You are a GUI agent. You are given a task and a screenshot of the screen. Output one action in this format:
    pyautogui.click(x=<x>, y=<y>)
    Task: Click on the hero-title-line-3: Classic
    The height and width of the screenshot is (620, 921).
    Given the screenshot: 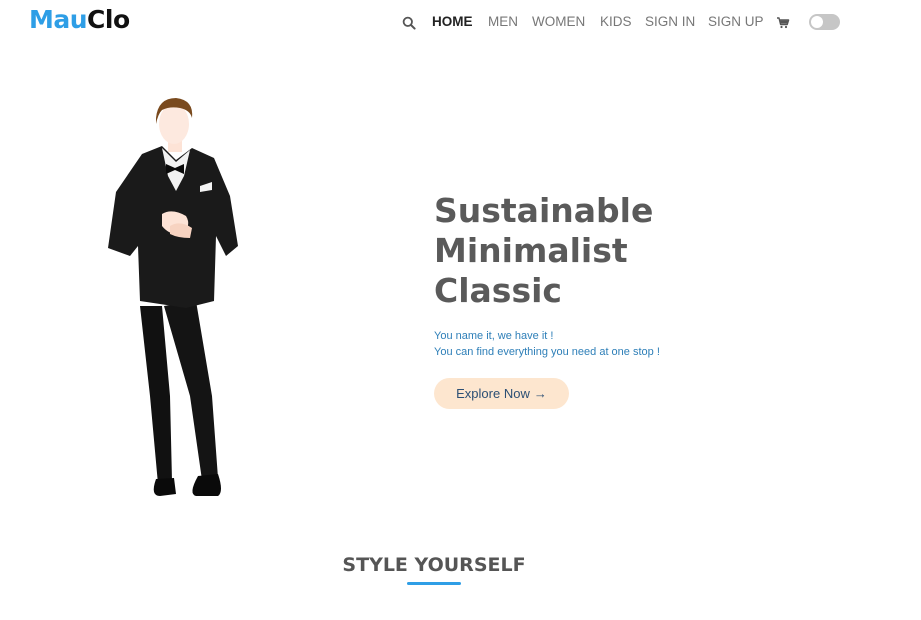 What is the action you would take?
    pyautogui.click(x=498, y=290)
    